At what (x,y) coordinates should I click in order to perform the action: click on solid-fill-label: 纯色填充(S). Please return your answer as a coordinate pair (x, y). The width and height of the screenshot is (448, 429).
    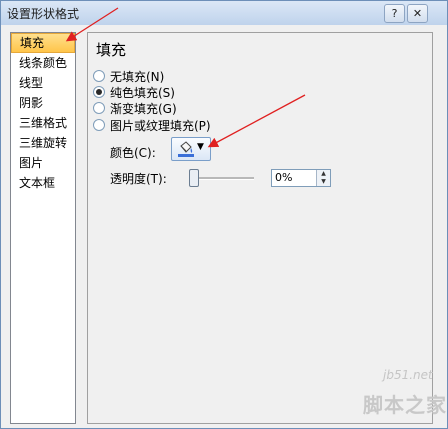
    Looking at the image, I should click on (142, 93).